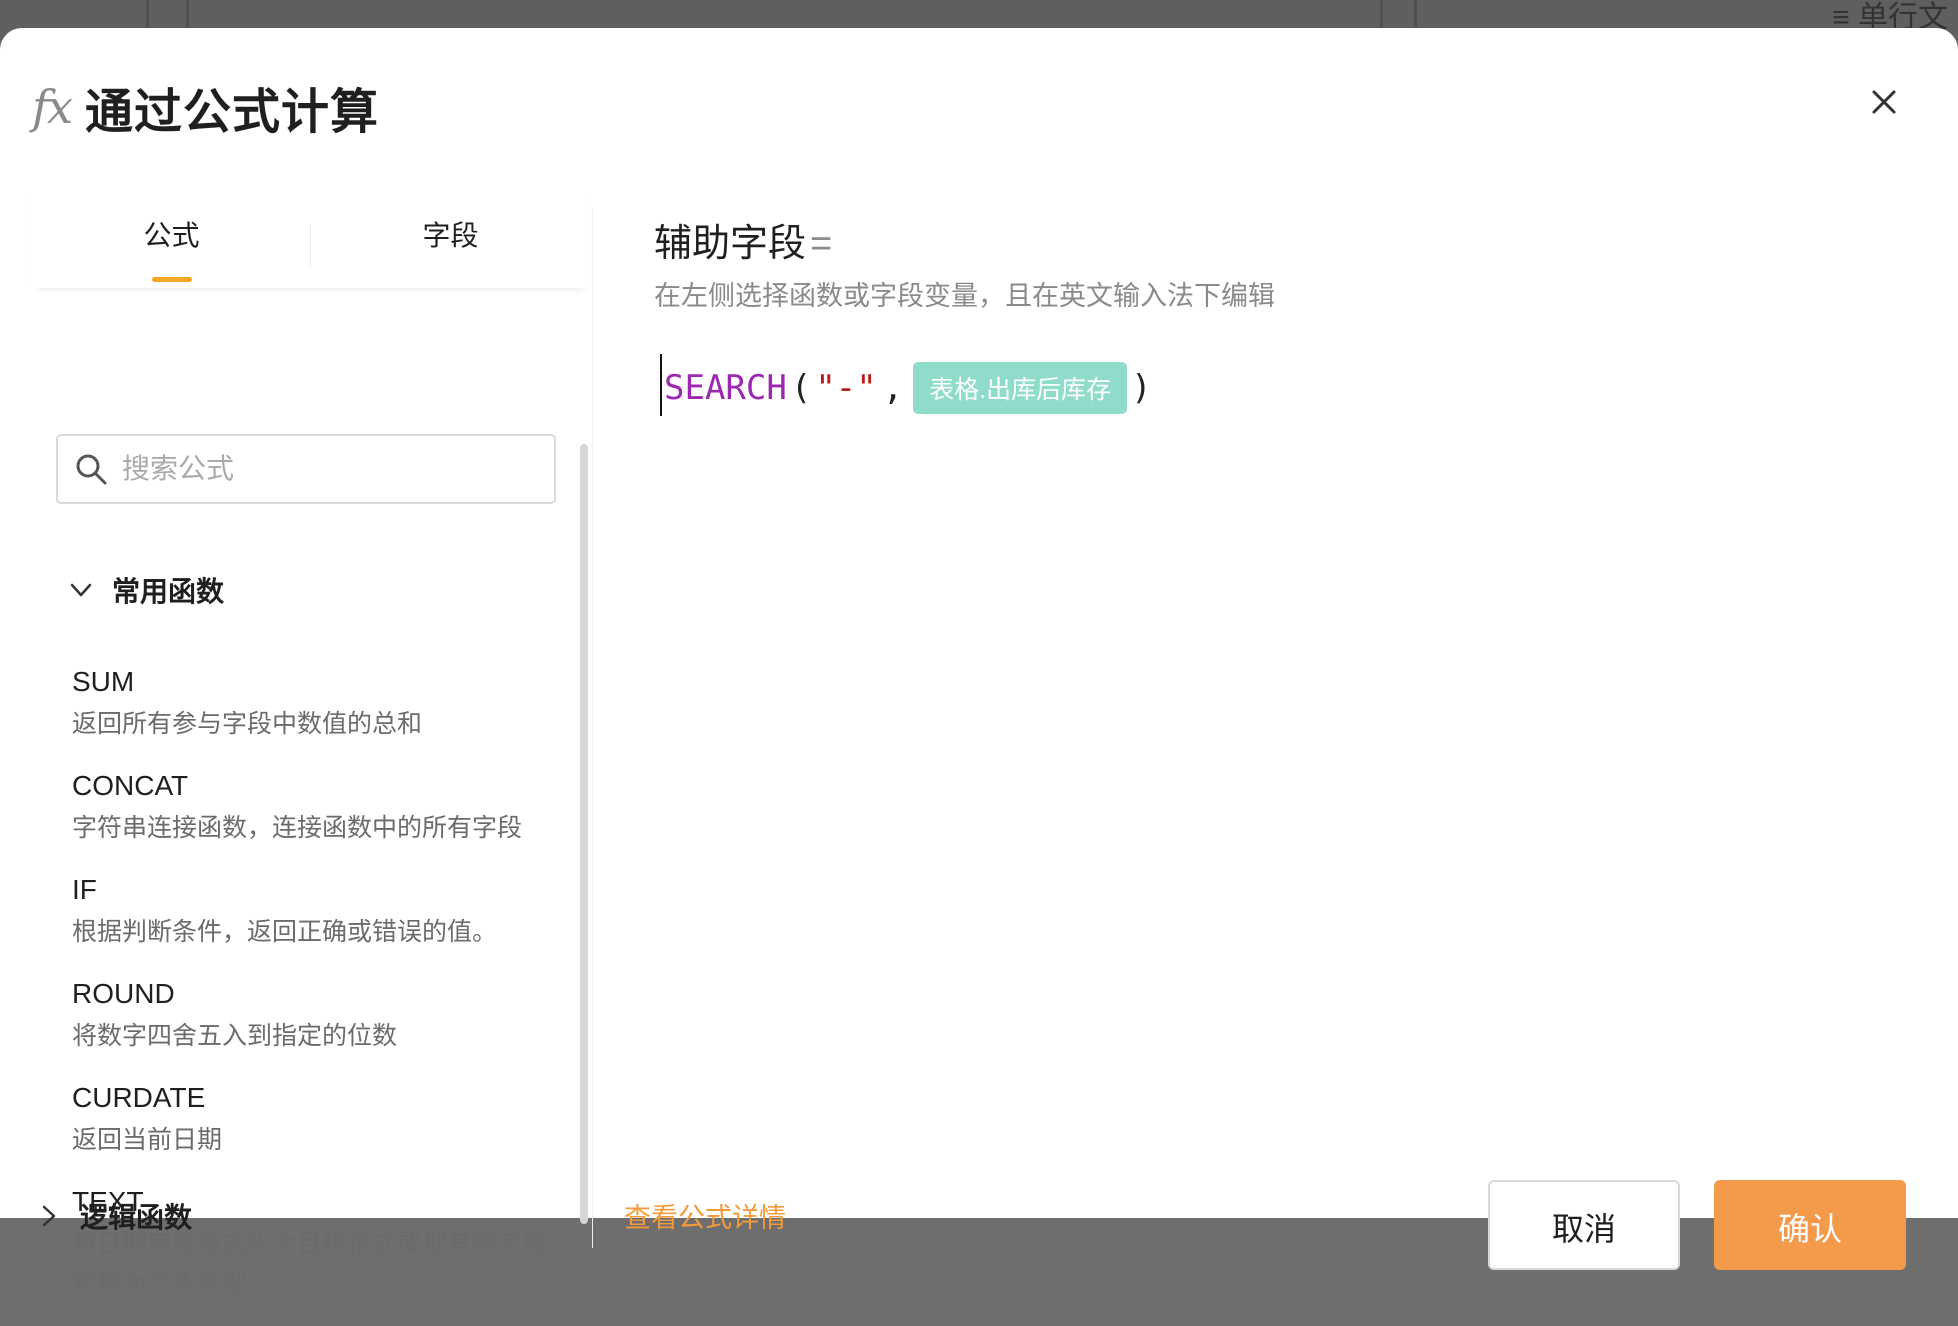 The width and height of the screenshot is (1958, 1326). Describe the element at coordinates (130, 785) in the screenshot. I see `function-name: CONCAT` at that location.